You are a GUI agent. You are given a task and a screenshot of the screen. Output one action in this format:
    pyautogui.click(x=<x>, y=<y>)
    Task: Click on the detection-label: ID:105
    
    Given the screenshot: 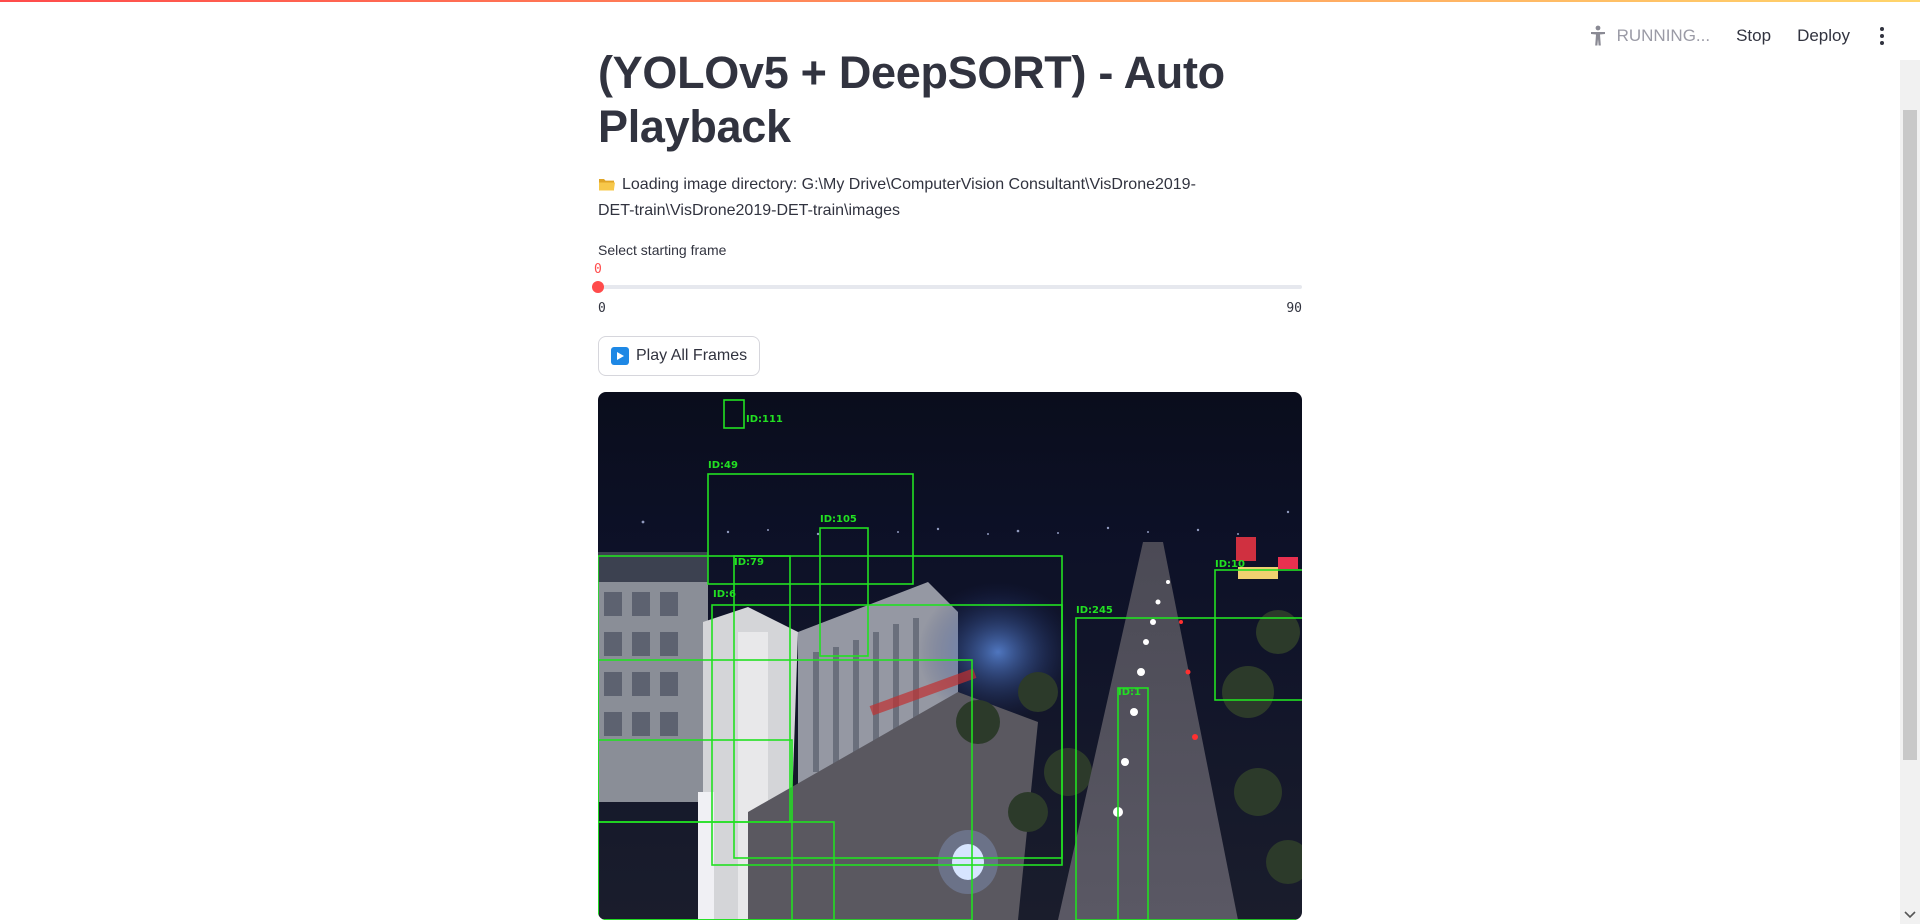 What is the action you would take?
    pyautogui.click(x=838, y=519)
    